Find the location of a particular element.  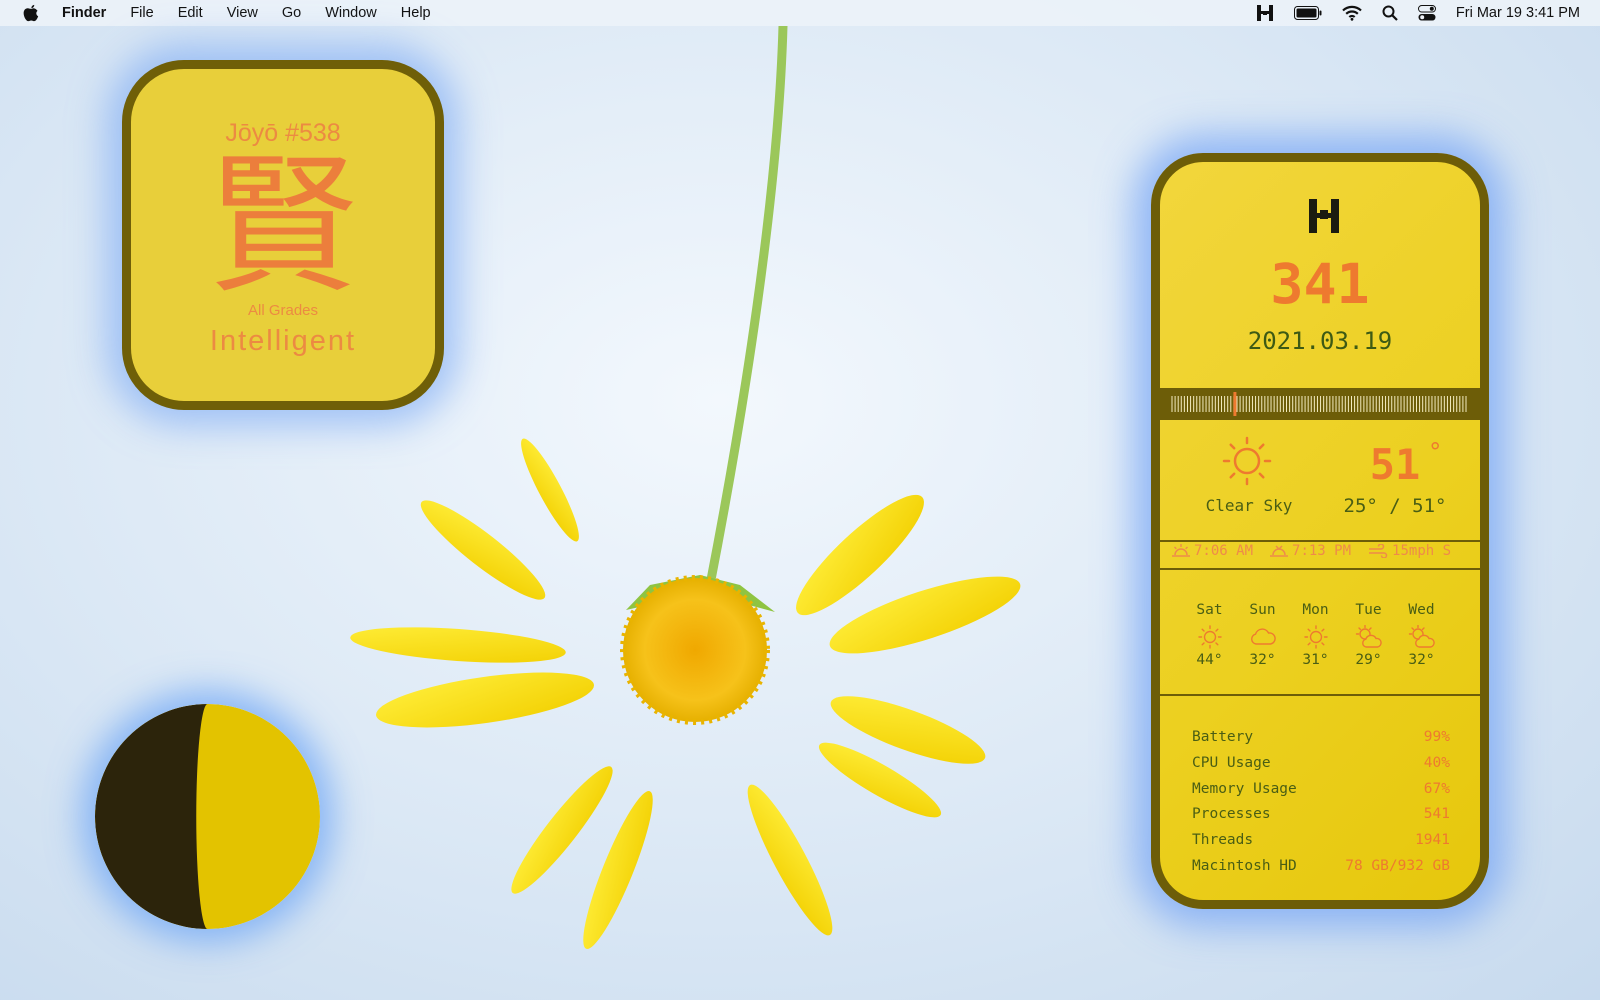

menu-view: View is located at coordinates (242, 13).